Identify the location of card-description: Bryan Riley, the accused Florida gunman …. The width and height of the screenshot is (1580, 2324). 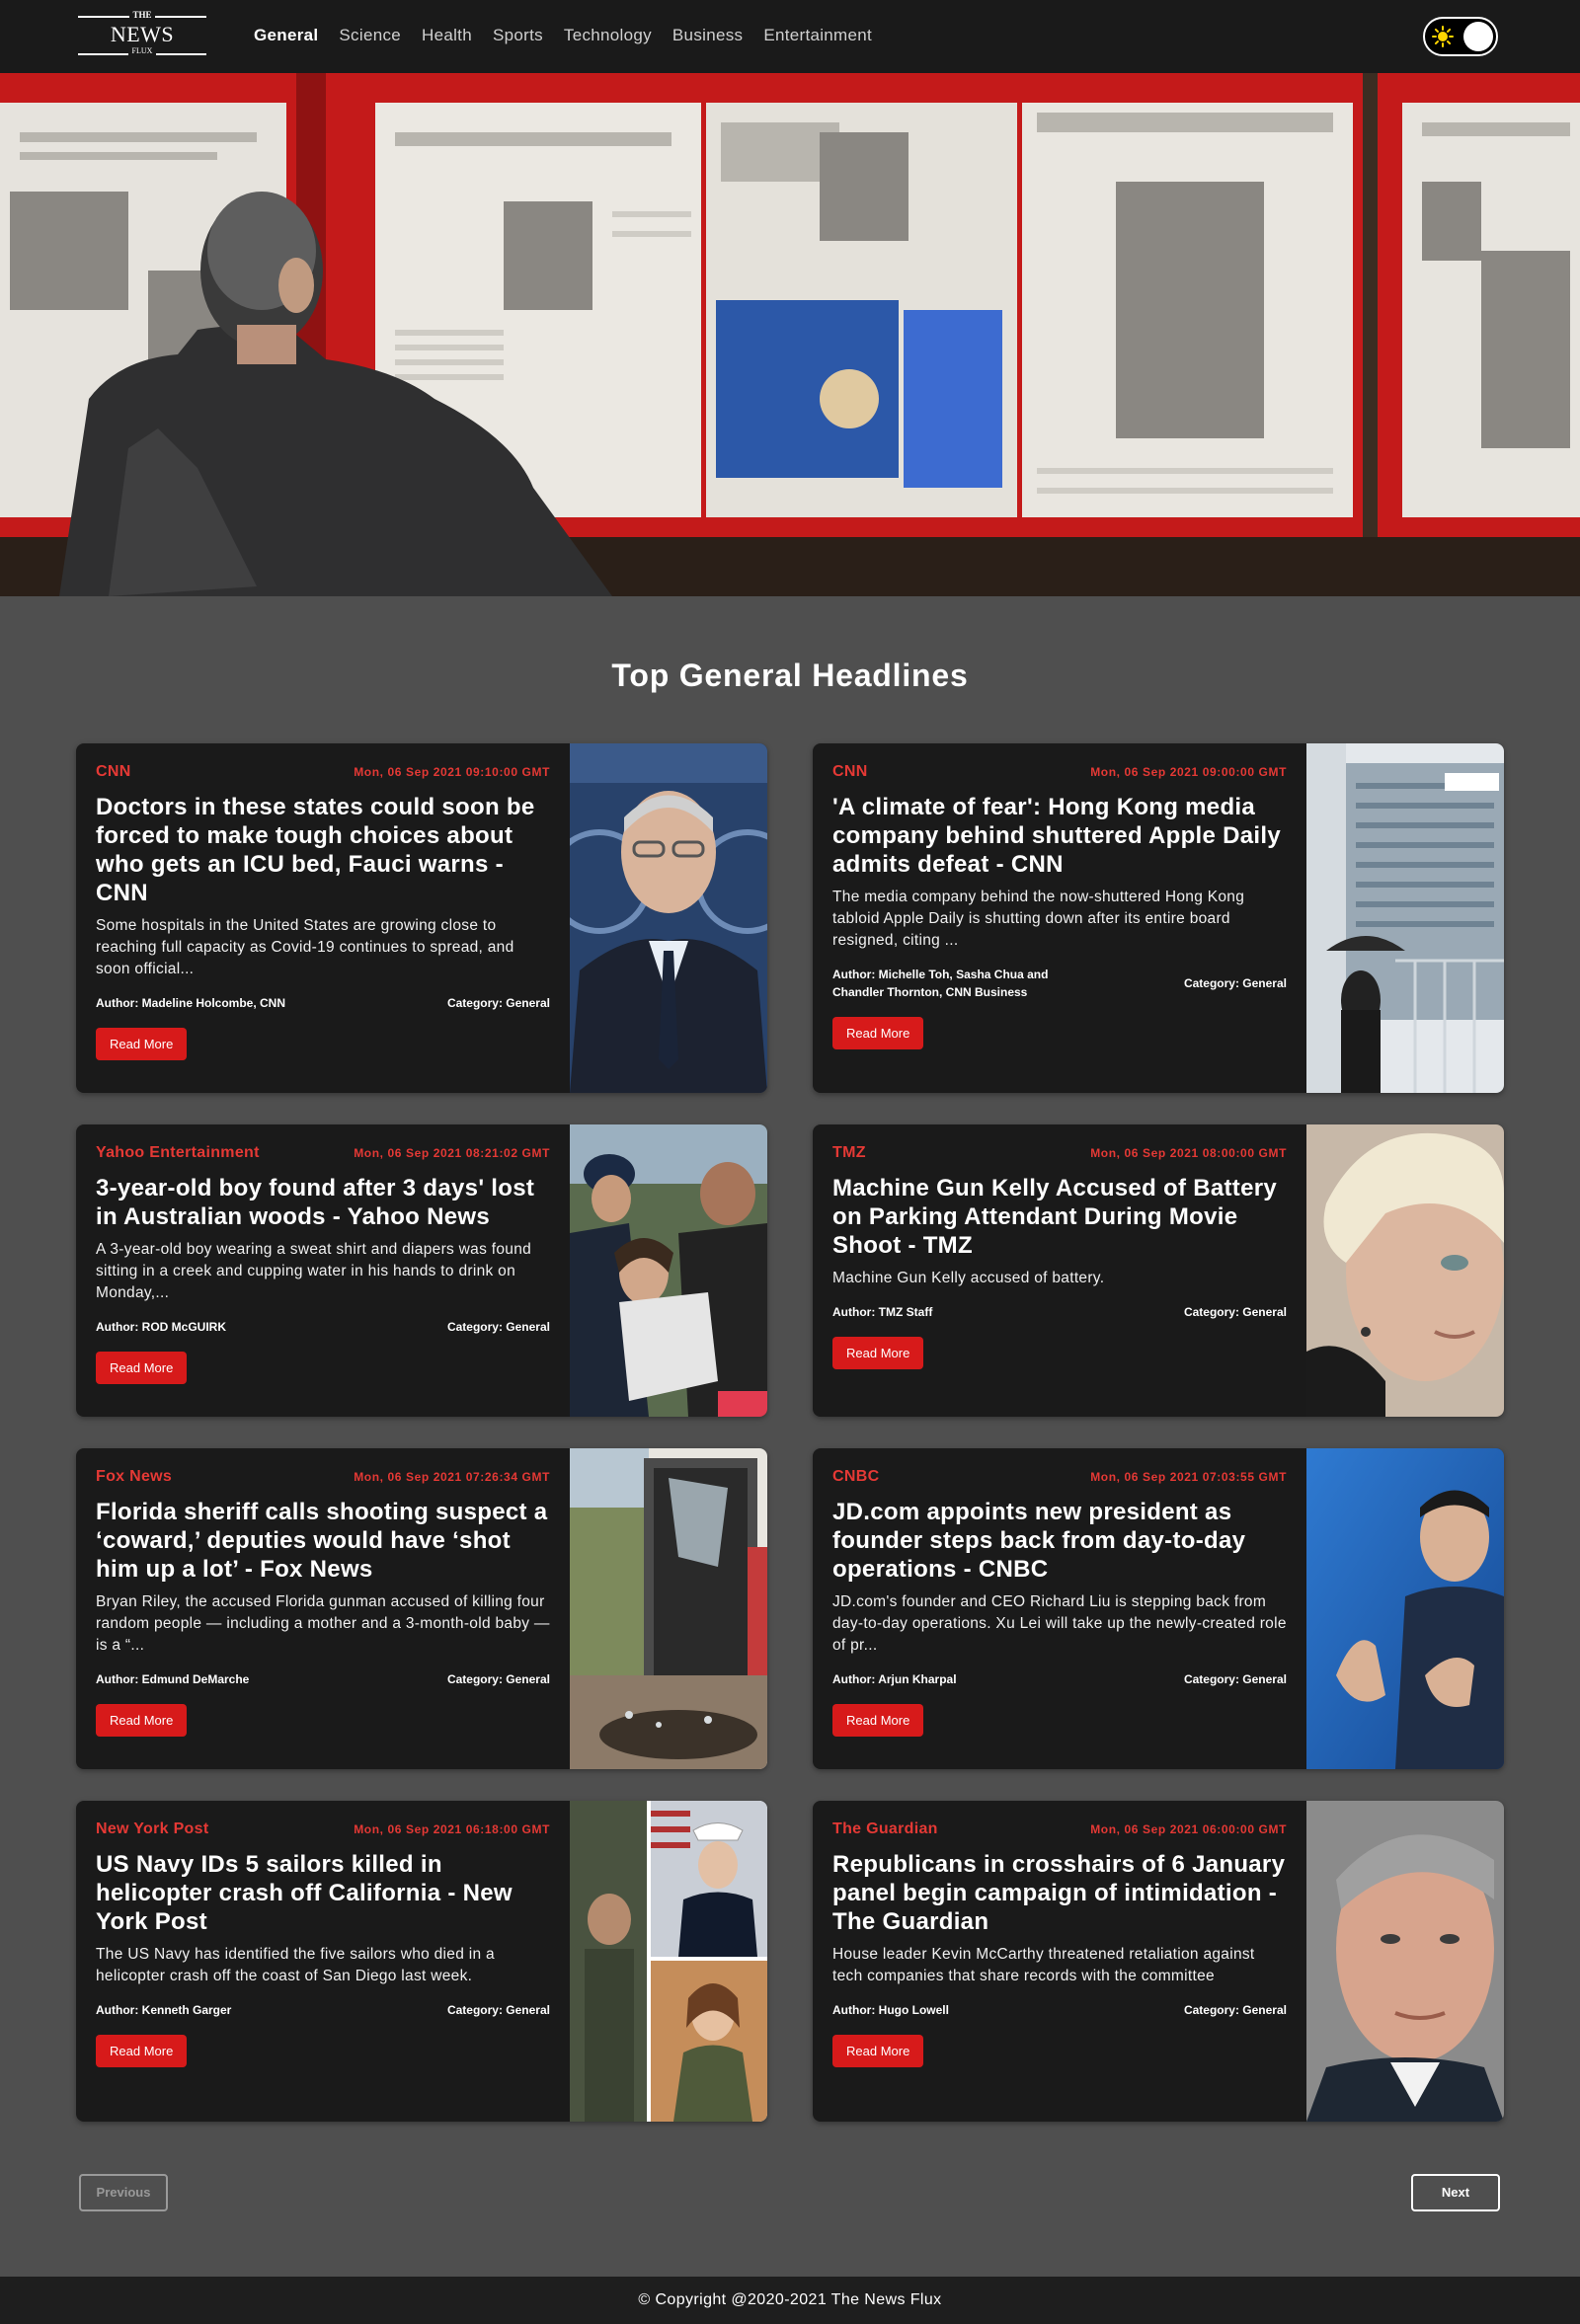
(323, 1623).